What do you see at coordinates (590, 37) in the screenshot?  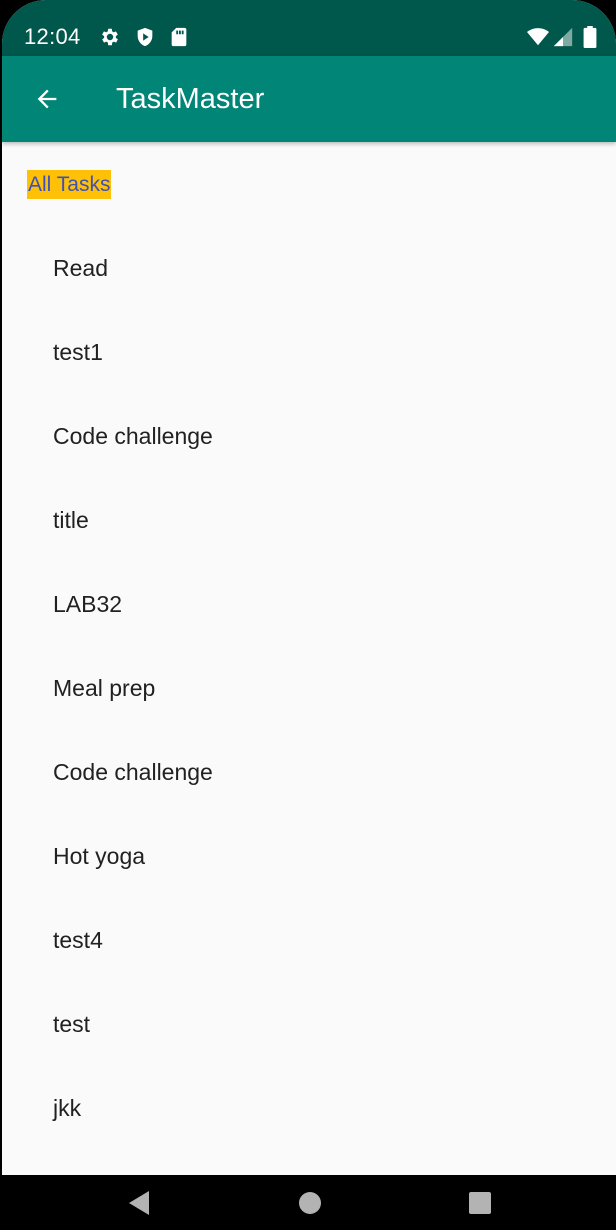 I see `battery-icon` at bounding box center [590, 37].